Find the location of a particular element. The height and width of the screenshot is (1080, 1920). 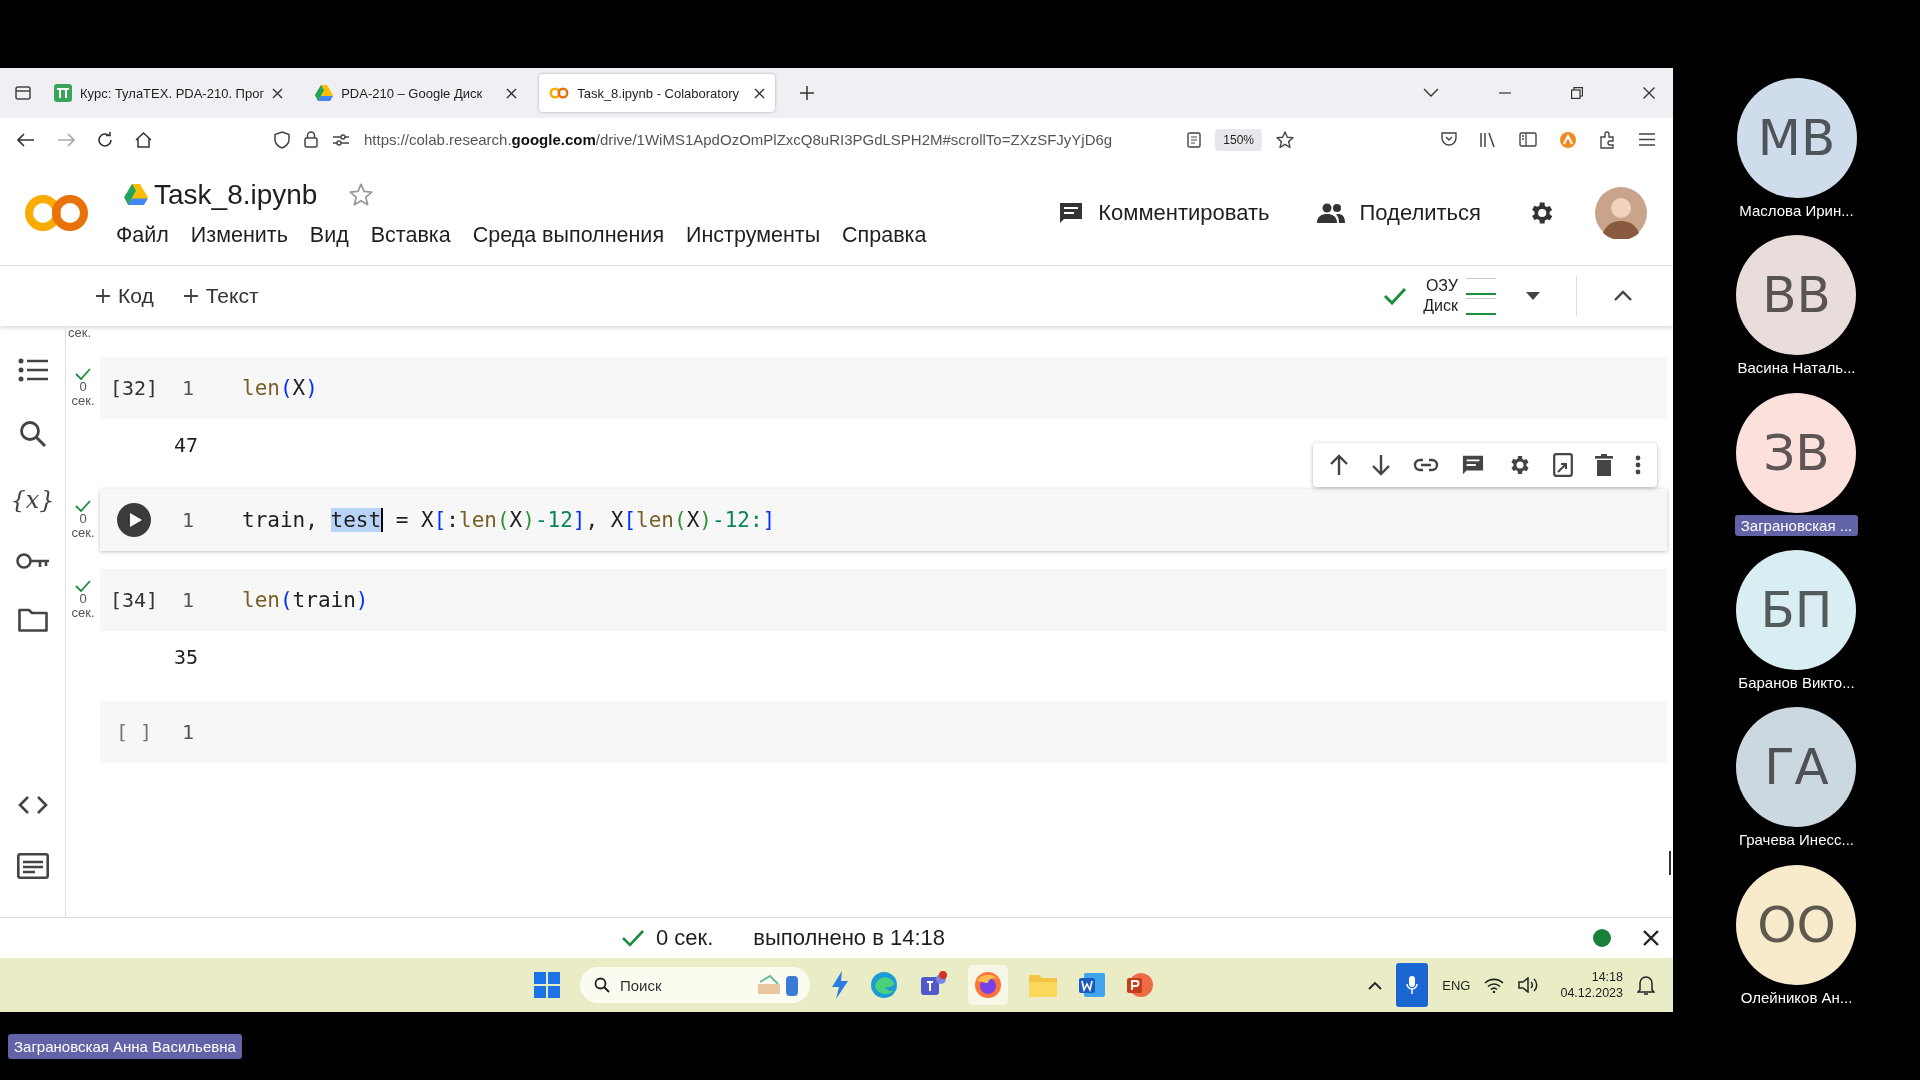

caret-icon is located at coordinates (1533, 296).